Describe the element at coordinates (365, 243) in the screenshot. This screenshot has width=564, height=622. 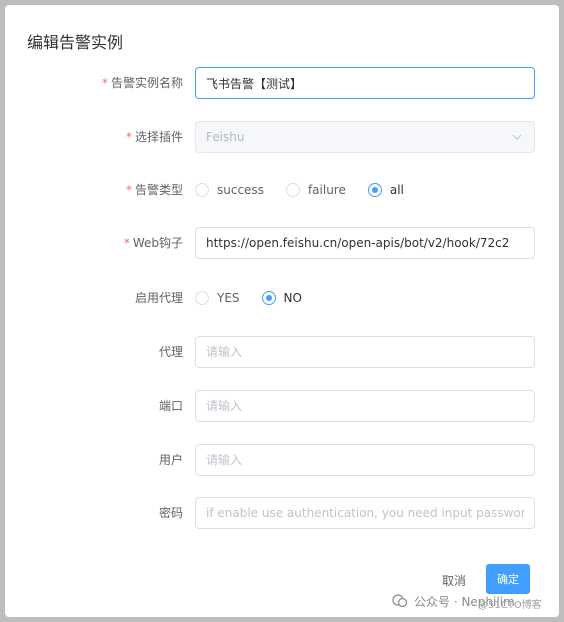
I see `webhook-input` at that location.